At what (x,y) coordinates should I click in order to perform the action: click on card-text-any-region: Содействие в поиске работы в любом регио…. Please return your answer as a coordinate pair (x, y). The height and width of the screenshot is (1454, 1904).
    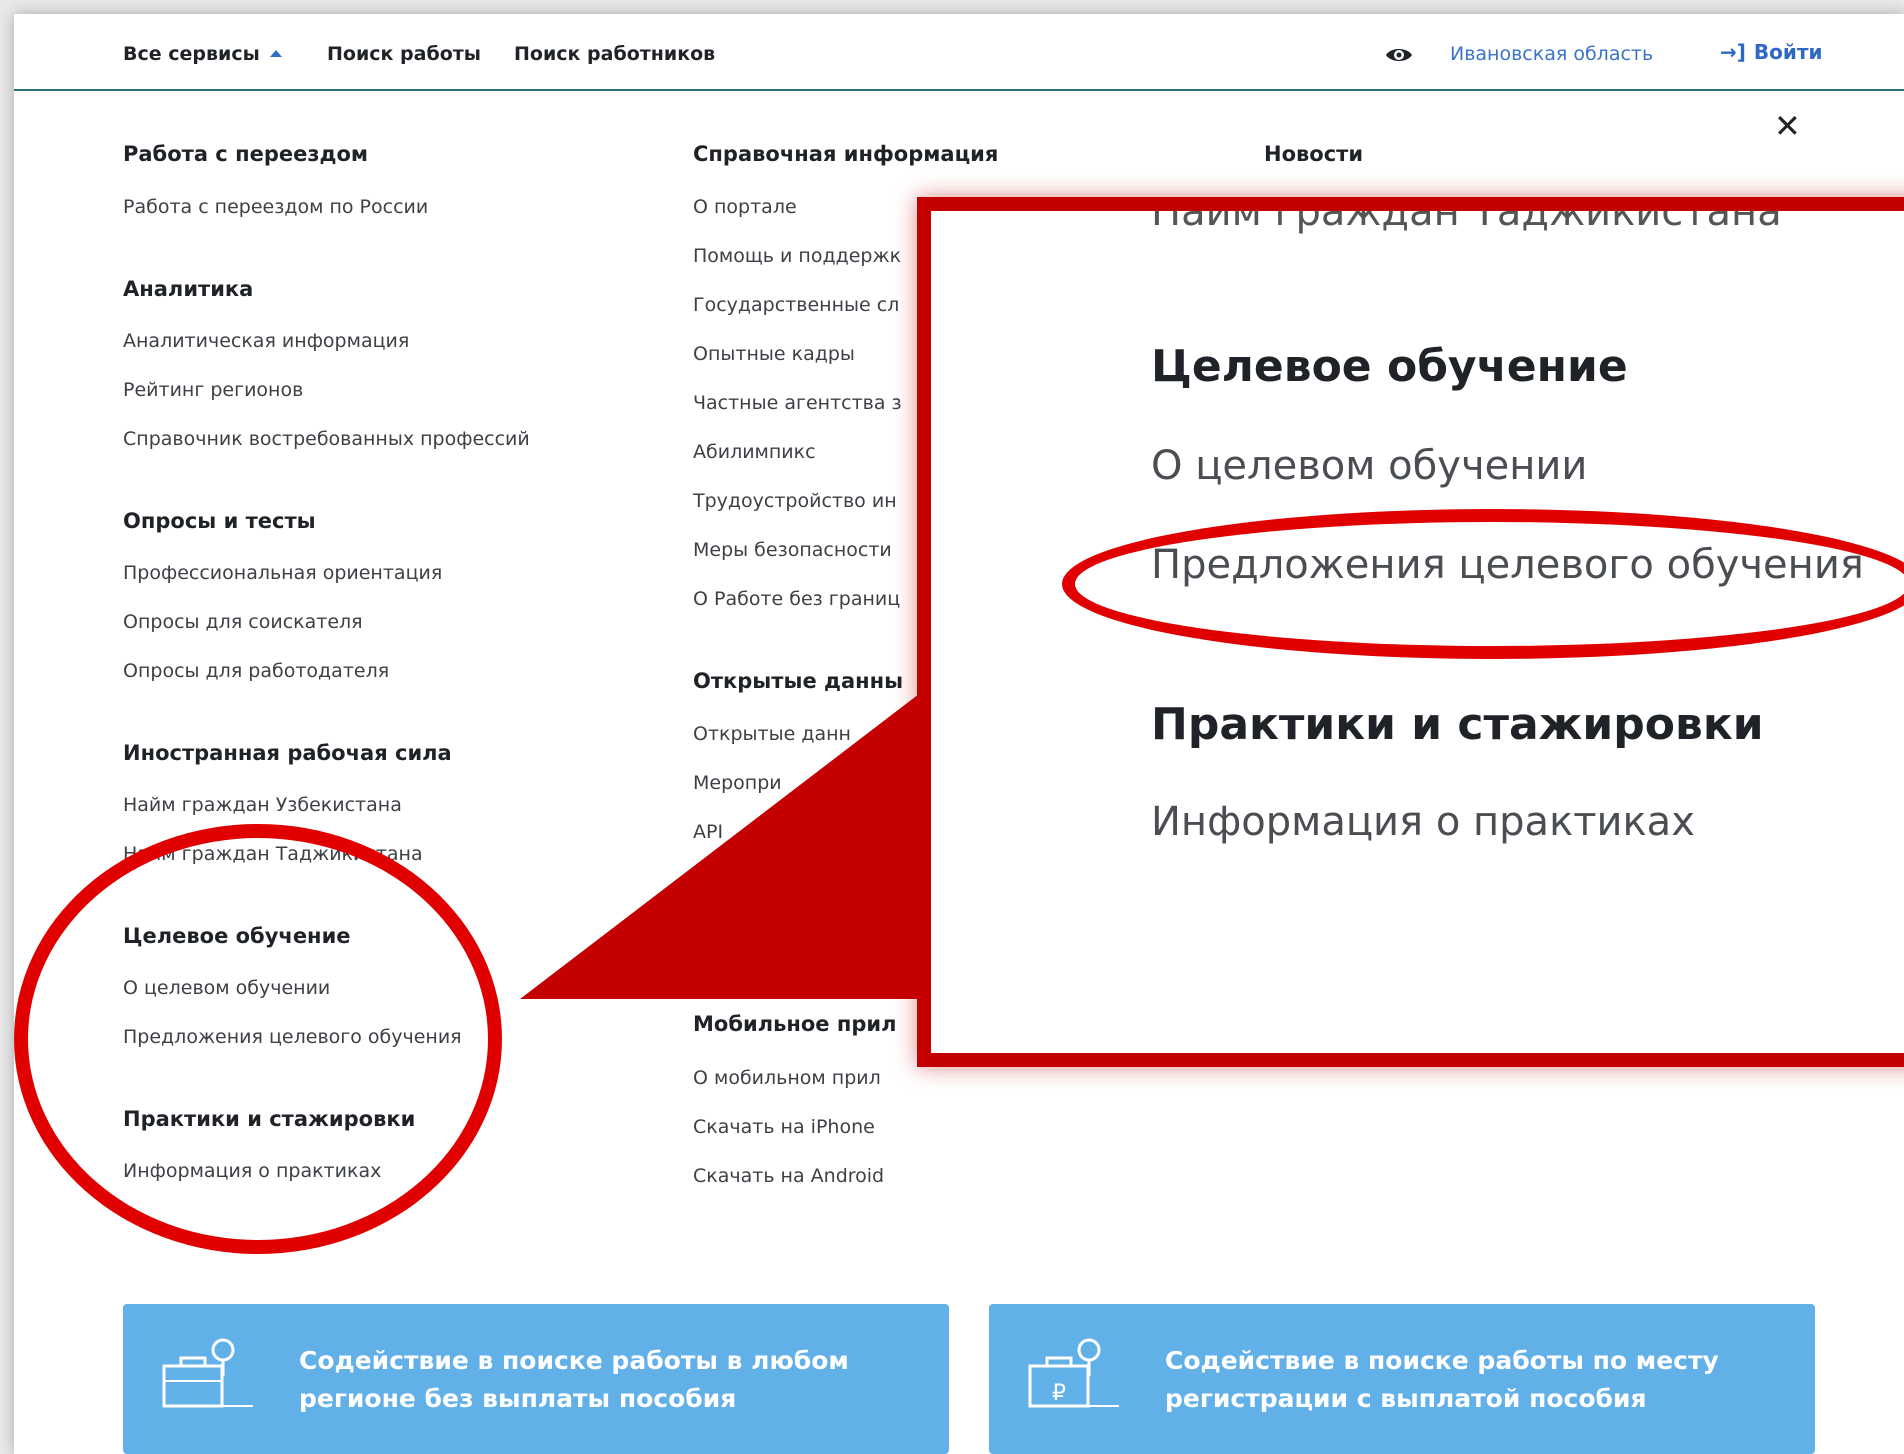
    Looking at the image, I should click on (574, 1379).